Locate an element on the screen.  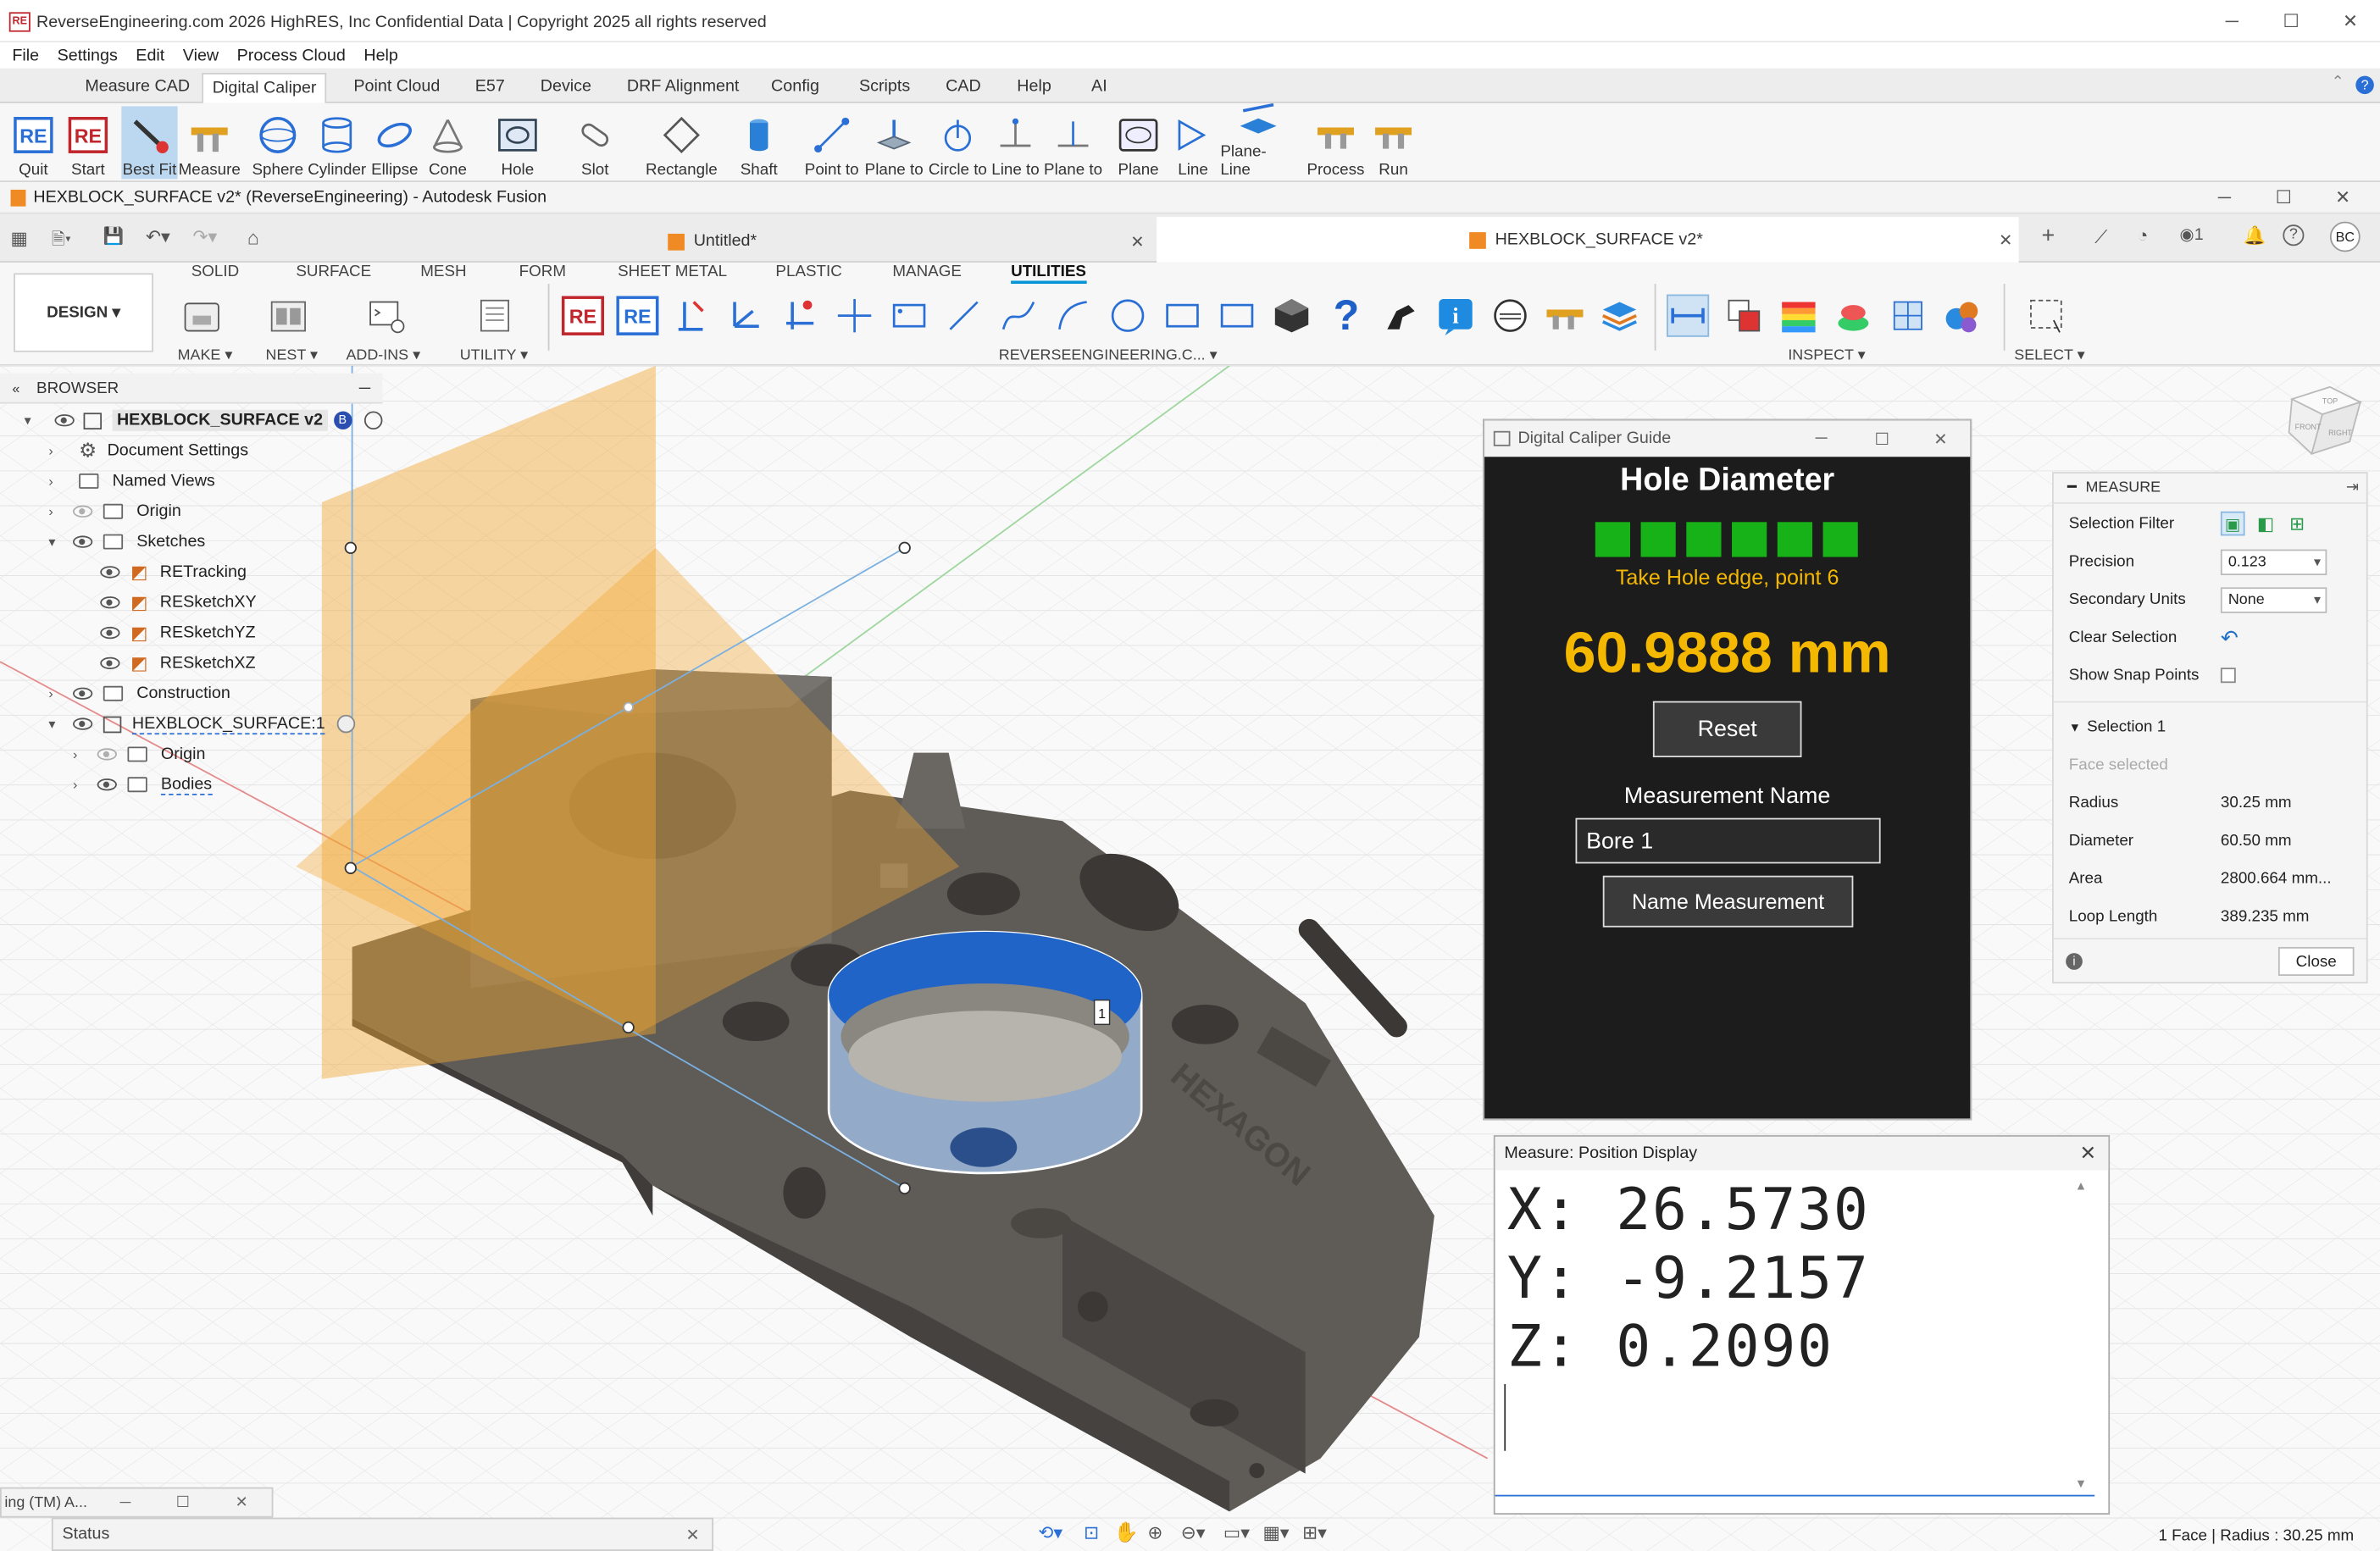
apps-grid-icon: ▦ is located at coordinates (20, 238).